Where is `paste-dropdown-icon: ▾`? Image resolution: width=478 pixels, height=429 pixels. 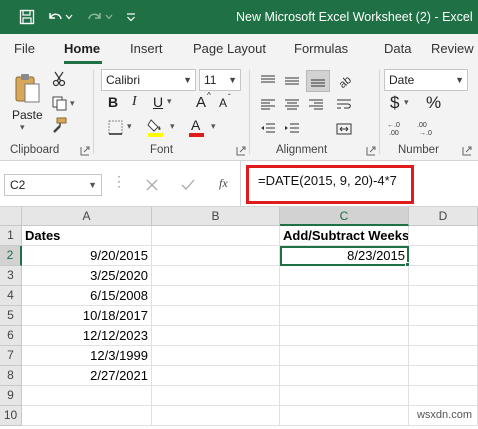
paste-dropdown-icon: ▾ is located at coordinates (22, 127).